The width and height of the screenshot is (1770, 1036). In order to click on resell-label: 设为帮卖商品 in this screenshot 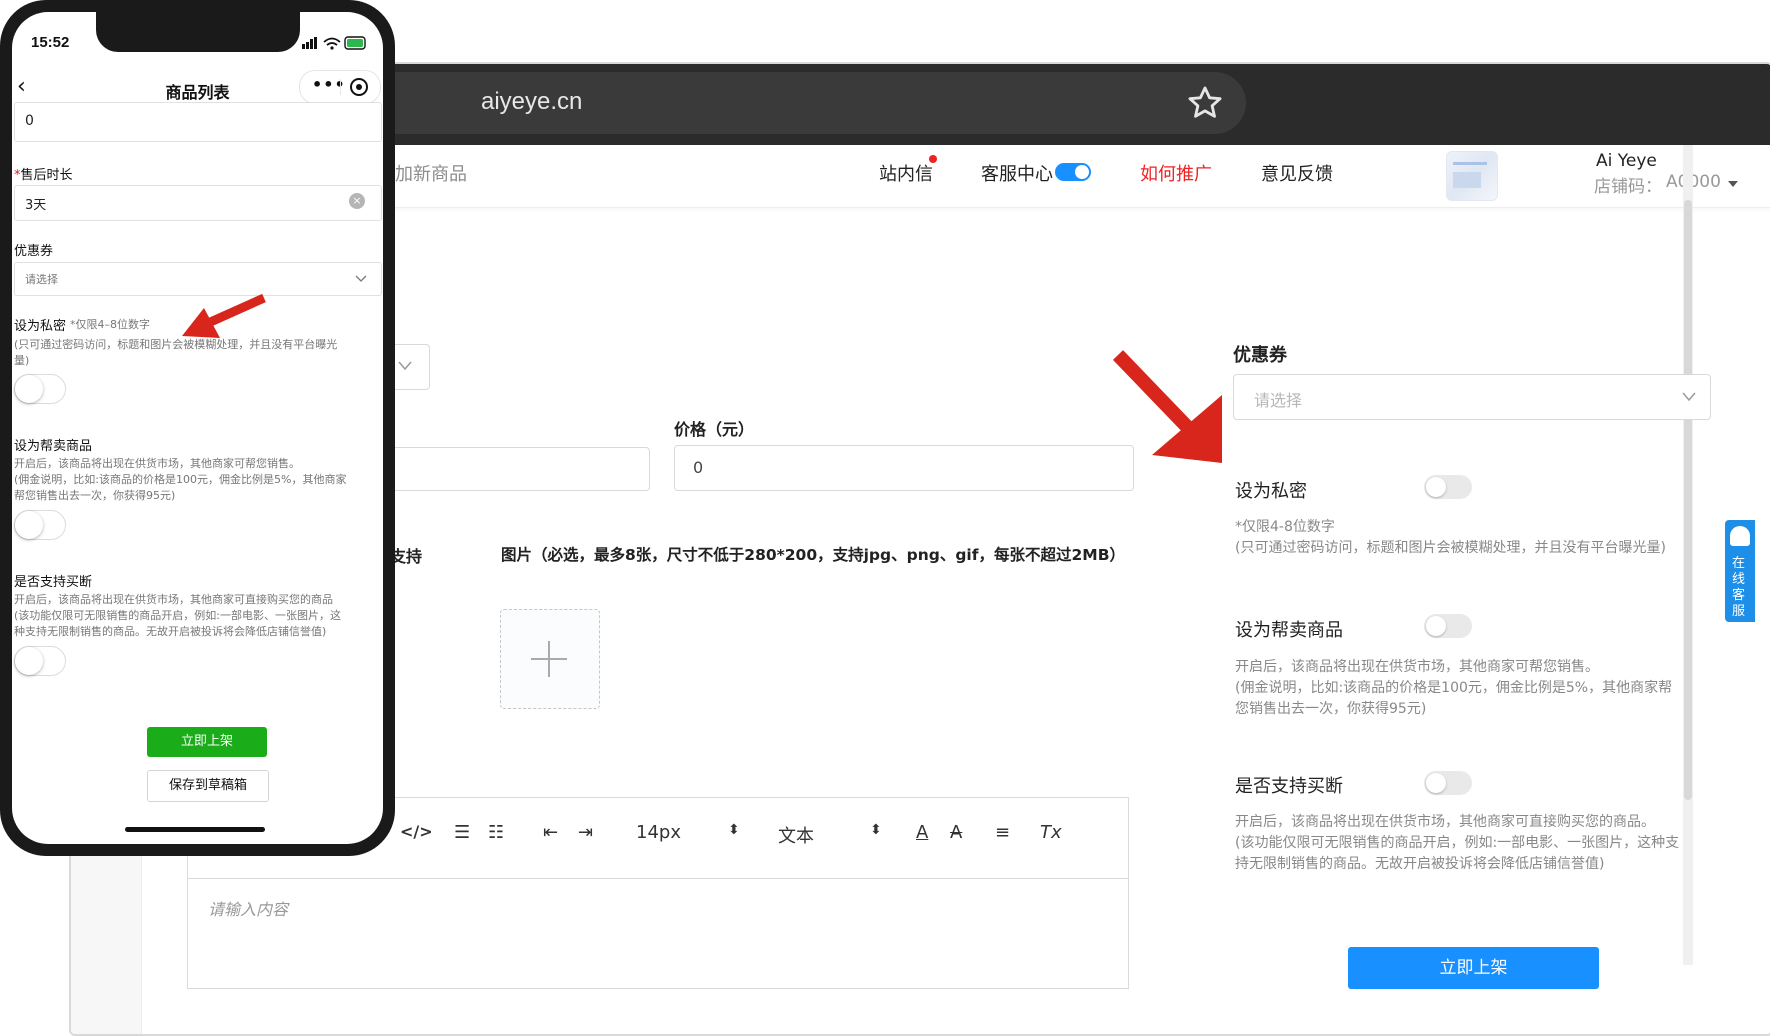, I will do `click(1289, 630)`.